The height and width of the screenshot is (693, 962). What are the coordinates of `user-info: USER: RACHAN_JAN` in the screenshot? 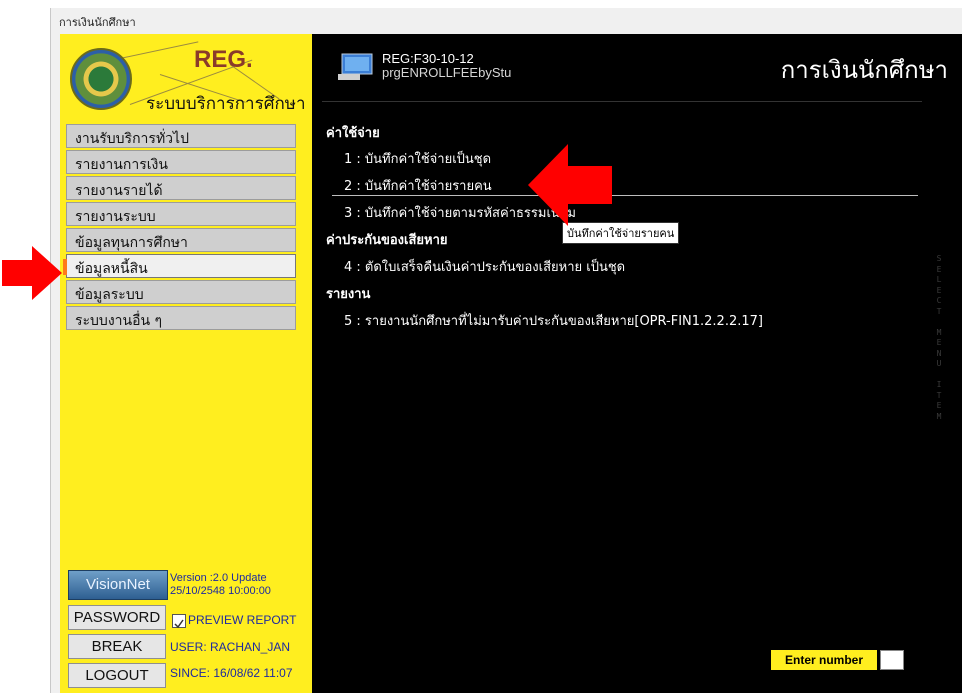 It's located at (230, 647).